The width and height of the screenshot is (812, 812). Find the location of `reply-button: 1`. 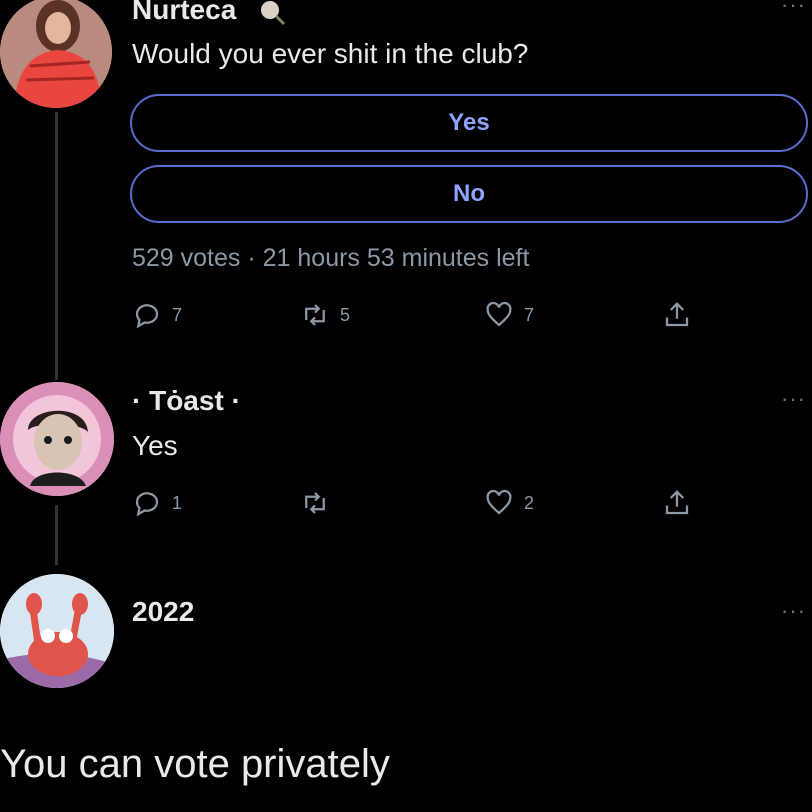

reply-button: 1 is located at coordinates (157, 503).